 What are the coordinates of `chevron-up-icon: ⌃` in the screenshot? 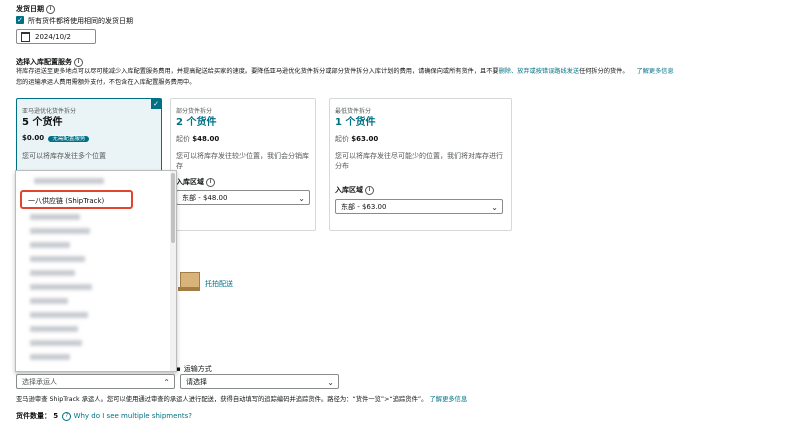 It's located at (166, 382).